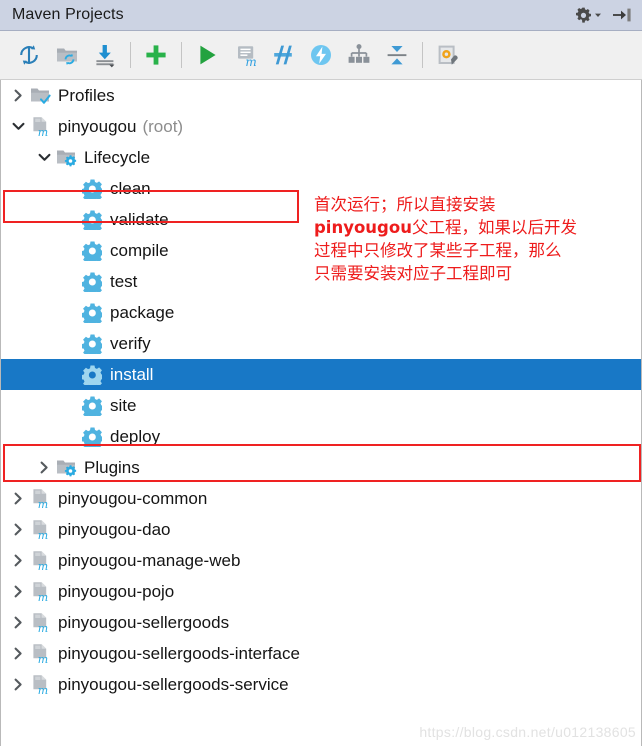  What do you see at coordinates (494, 227) in the screenshot?
I see `annotation-line-2-rest: 父工程，如果以后开发` at bounding box center [494, 227].